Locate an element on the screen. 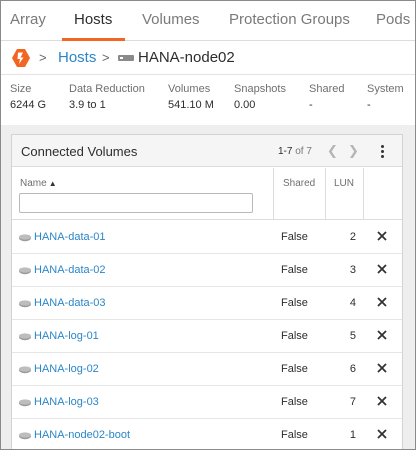  stat-value: 3.9 to 1 is located at coordinates (87, 105).